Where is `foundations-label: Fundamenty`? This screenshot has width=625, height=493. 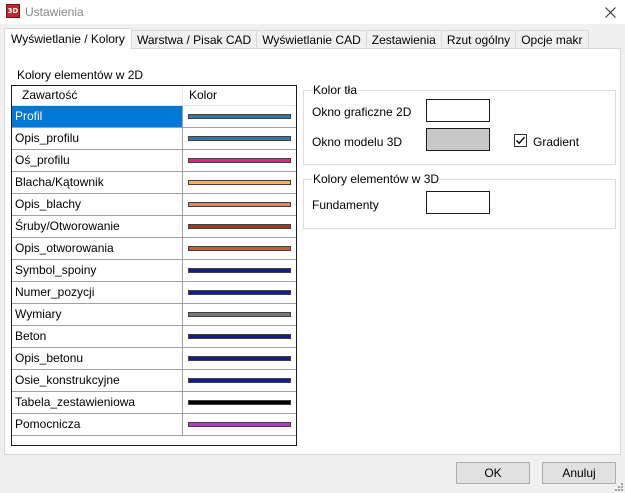 foundations-label: Fundamenty is located at coordinates (345, 205).